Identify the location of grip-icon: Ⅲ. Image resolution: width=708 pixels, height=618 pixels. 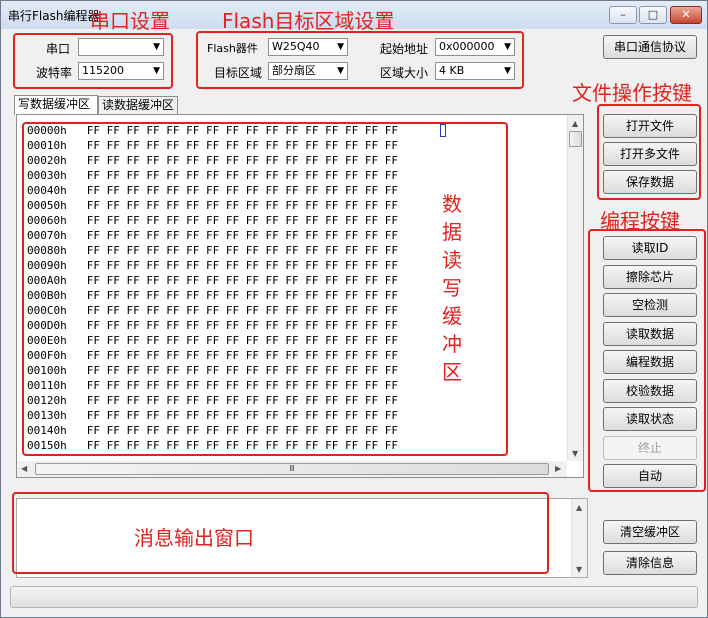
(292, 468).